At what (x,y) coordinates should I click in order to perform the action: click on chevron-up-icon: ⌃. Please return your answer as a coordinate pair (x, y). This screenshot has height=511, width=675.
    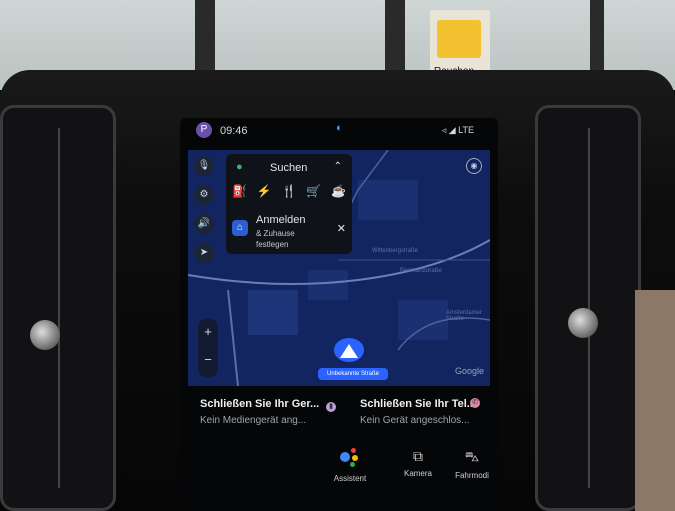
    Looking at the image, I should click on (338, 166).